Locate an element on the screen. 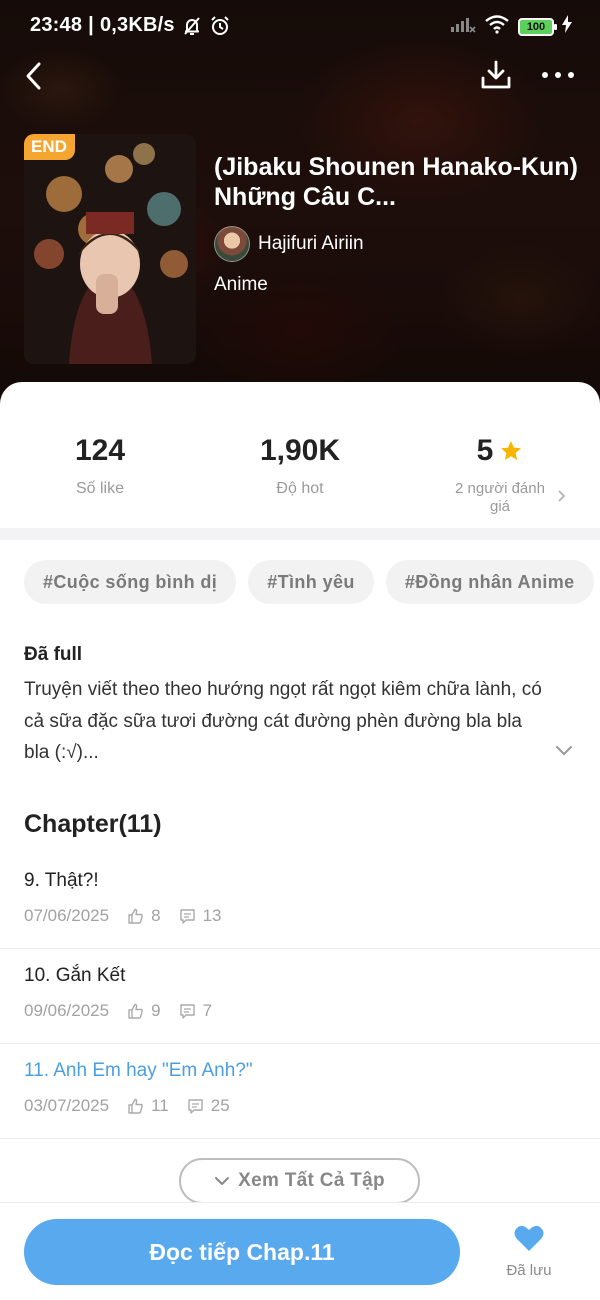 The image size is (600, 1300). chevron-left-icon is located at coordinates (33, 76).